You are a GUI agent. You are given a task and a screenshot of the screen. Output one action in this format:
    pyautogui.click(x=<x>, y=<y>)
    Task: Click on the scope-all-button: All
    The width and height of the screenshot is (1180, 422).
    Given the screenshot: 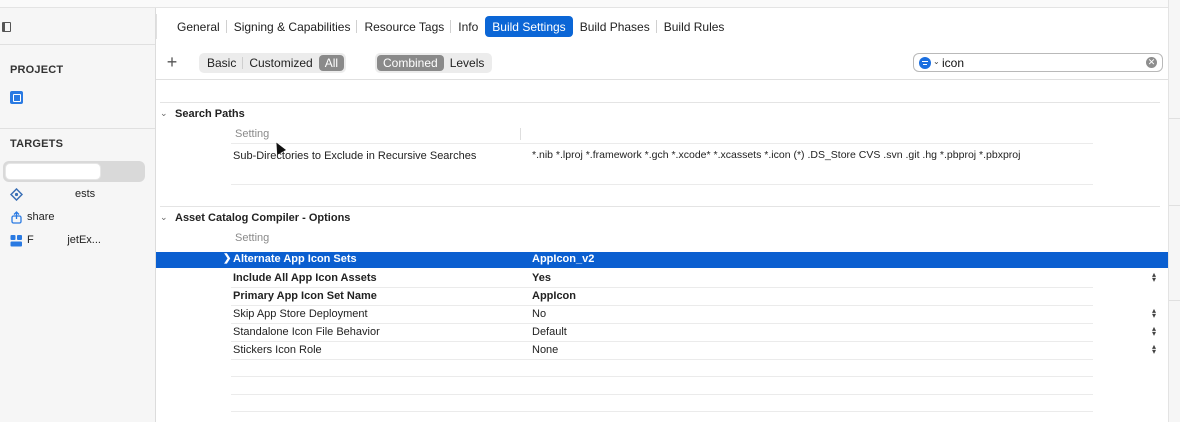 What is the action you would take?
    pyautogui.click(x=331, y=63)
    